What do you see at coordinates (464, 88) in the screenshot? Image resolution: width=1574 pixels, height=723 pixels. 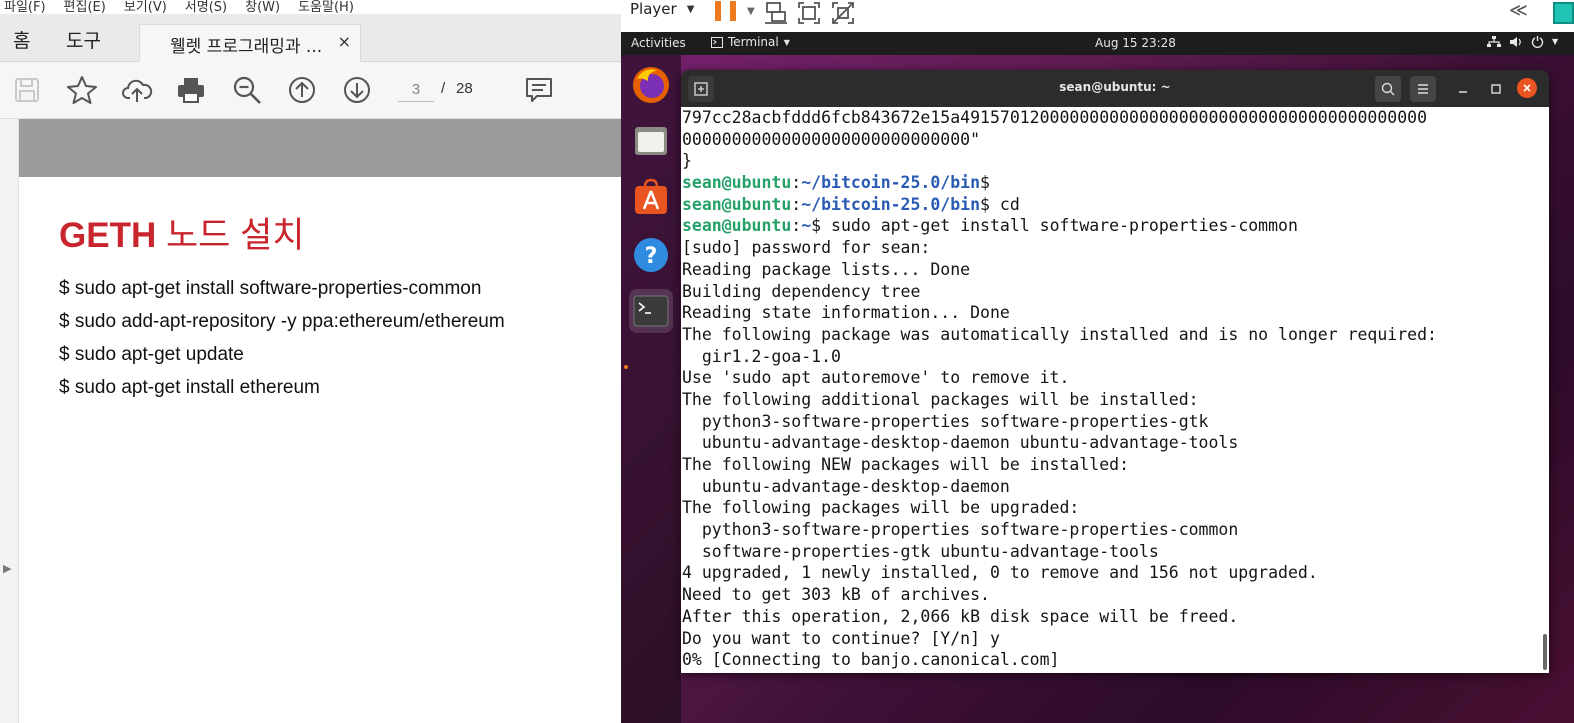 I see `total-pages: 28` at bounding box center [464, 88].